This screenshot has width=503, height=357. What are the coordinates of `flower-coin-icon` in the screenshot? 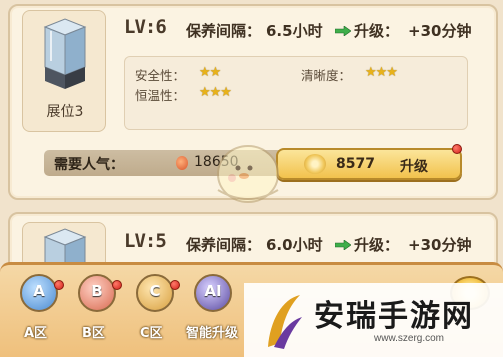 It's located at (315, 164).